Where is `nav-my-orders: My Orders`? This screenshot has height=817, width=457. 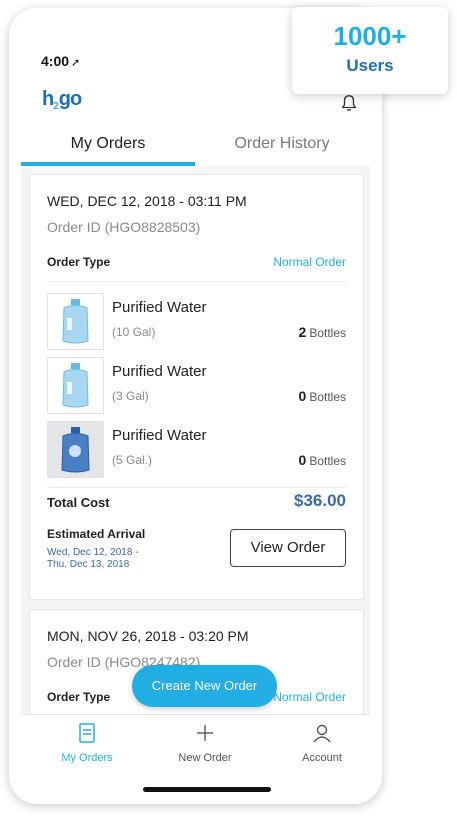 nav-my-orders: My Orders is located at coordinates (87, 743).